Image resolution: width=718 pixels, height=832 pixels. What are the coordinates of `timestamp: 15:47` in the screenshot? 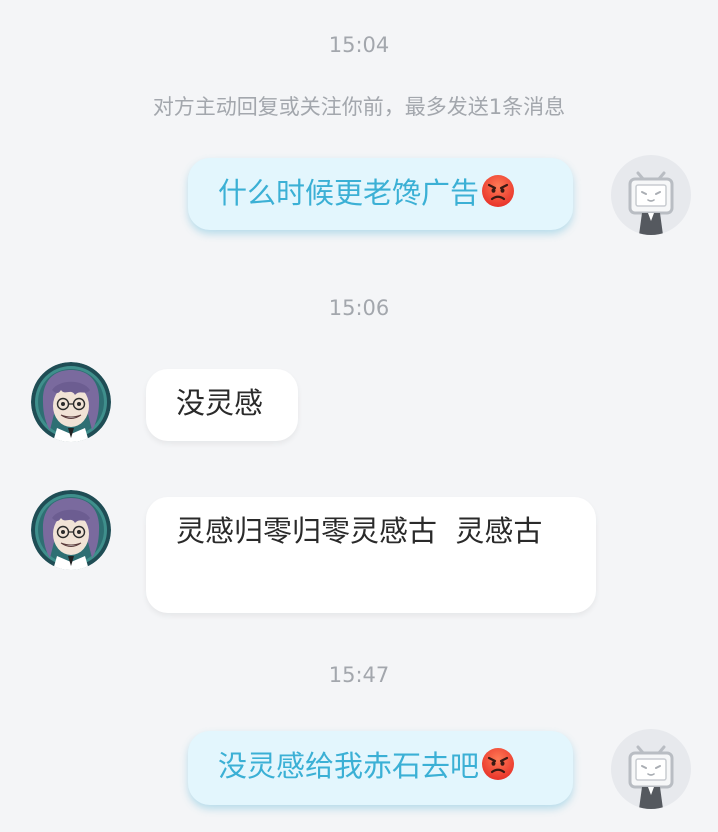 It's located at (359, 675).